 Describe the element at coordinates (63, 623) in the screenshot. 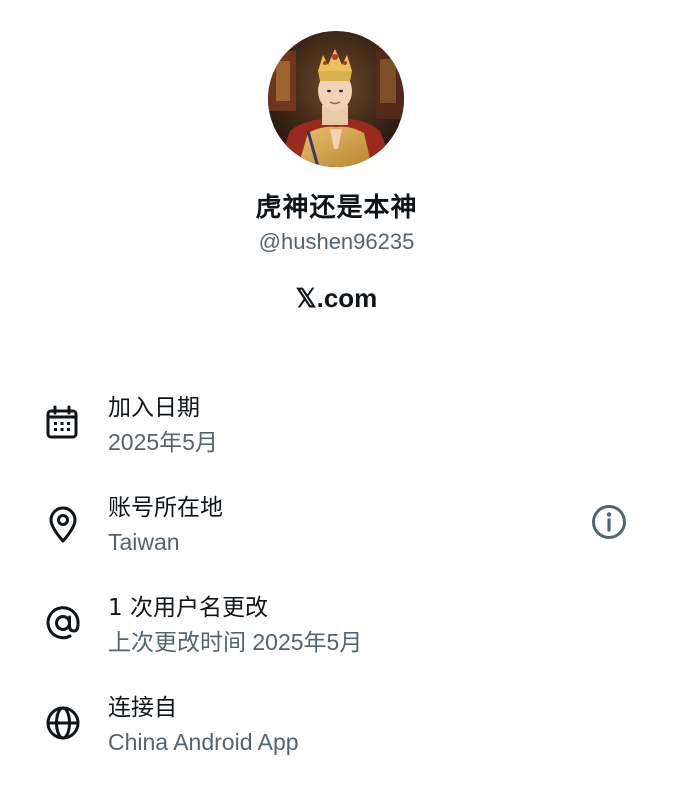

I see `at-sign-icon` at that location.